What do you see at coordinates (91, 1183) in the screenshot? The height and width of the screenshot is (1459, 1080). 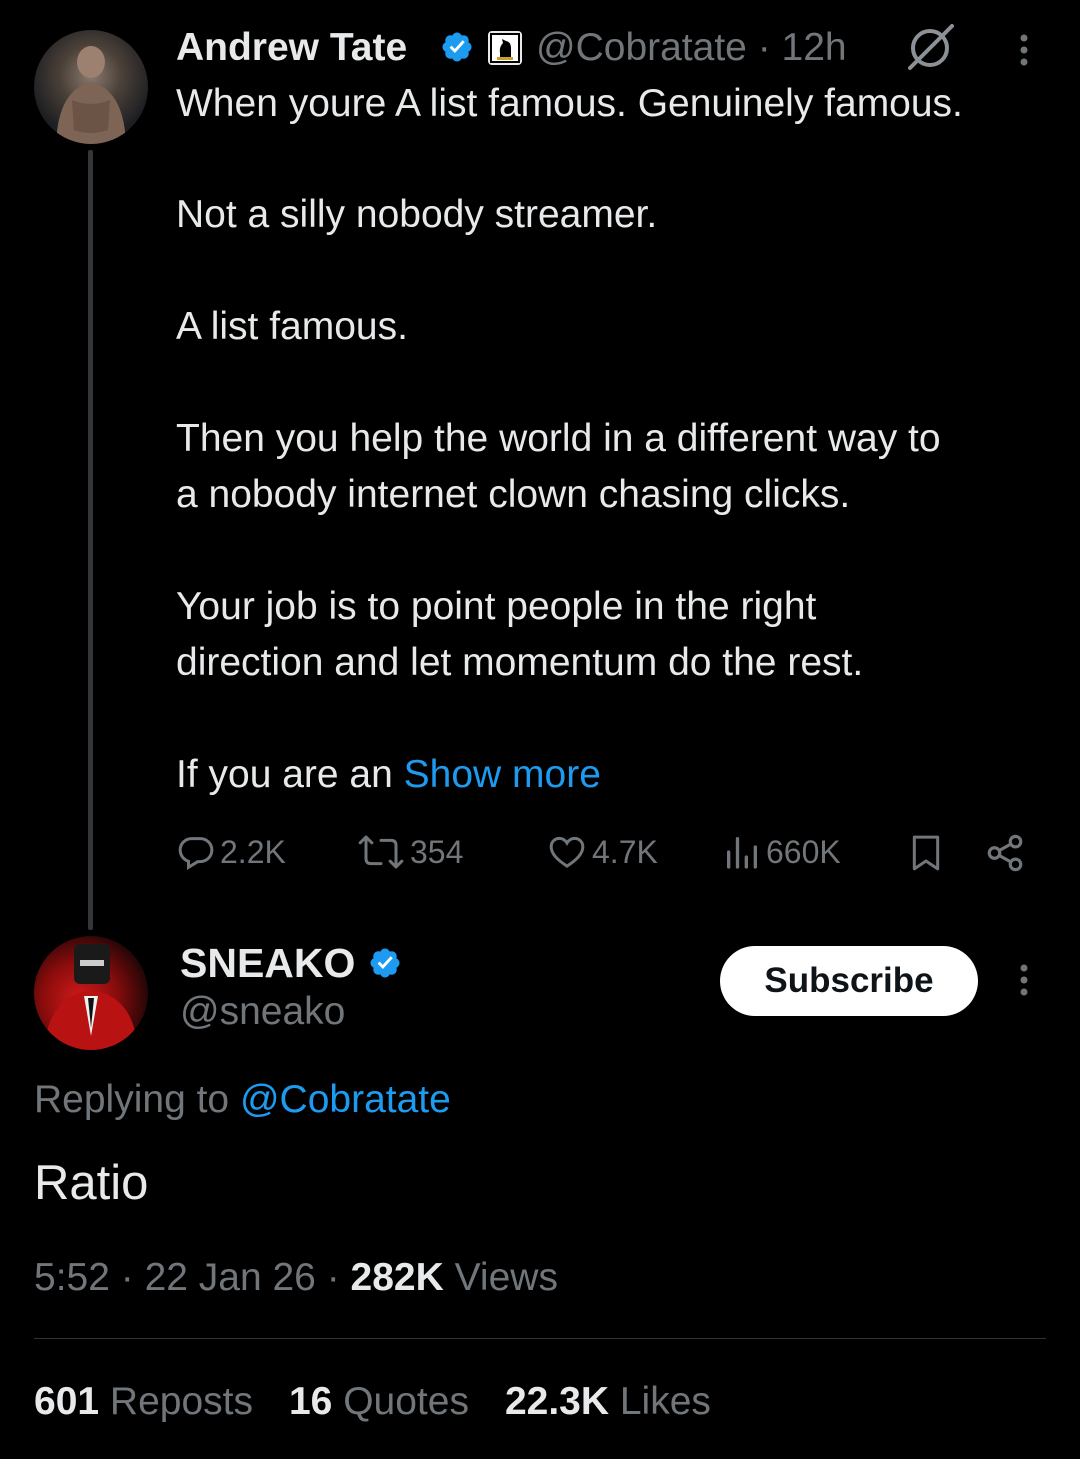 I see `reply-text: Ratio` at bounding box center [91, 1183].